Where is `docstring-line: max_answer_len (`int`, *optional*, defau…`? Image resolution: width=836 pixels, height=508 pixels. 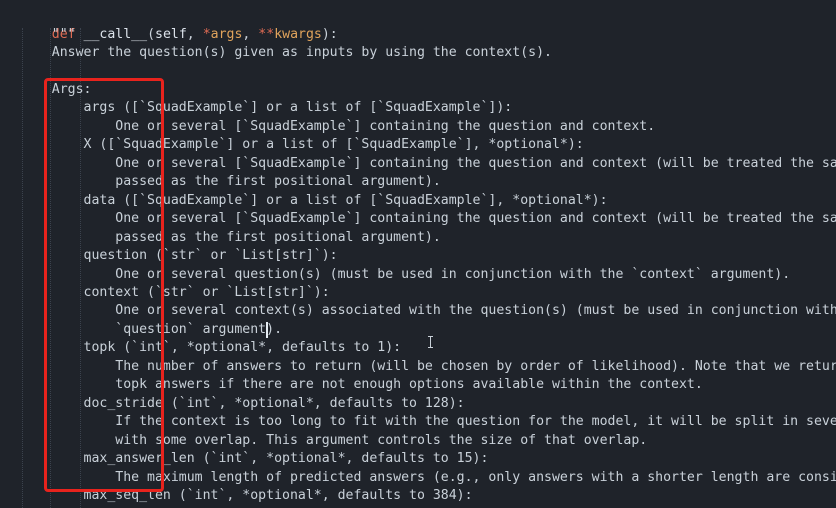 docstring-line: max_answer_len (`int`, *optional*, defau… is located at coordinates (254, 459).